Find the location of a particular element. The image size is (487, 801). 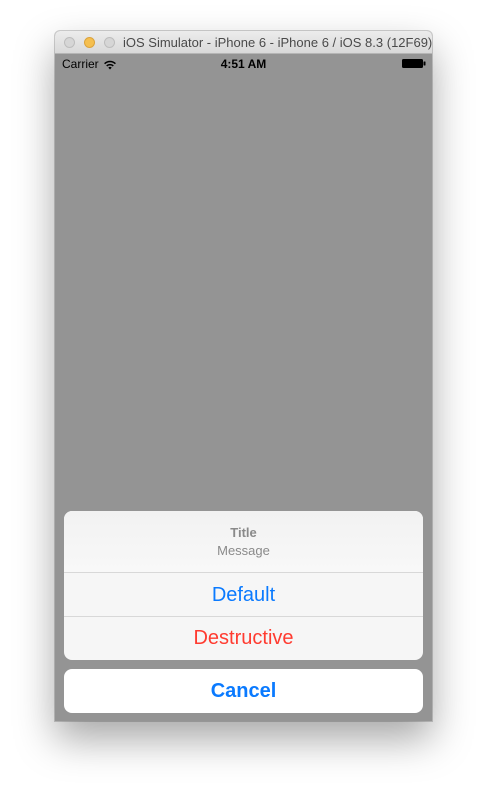

close-window-button is located at coordinates (69, 42).